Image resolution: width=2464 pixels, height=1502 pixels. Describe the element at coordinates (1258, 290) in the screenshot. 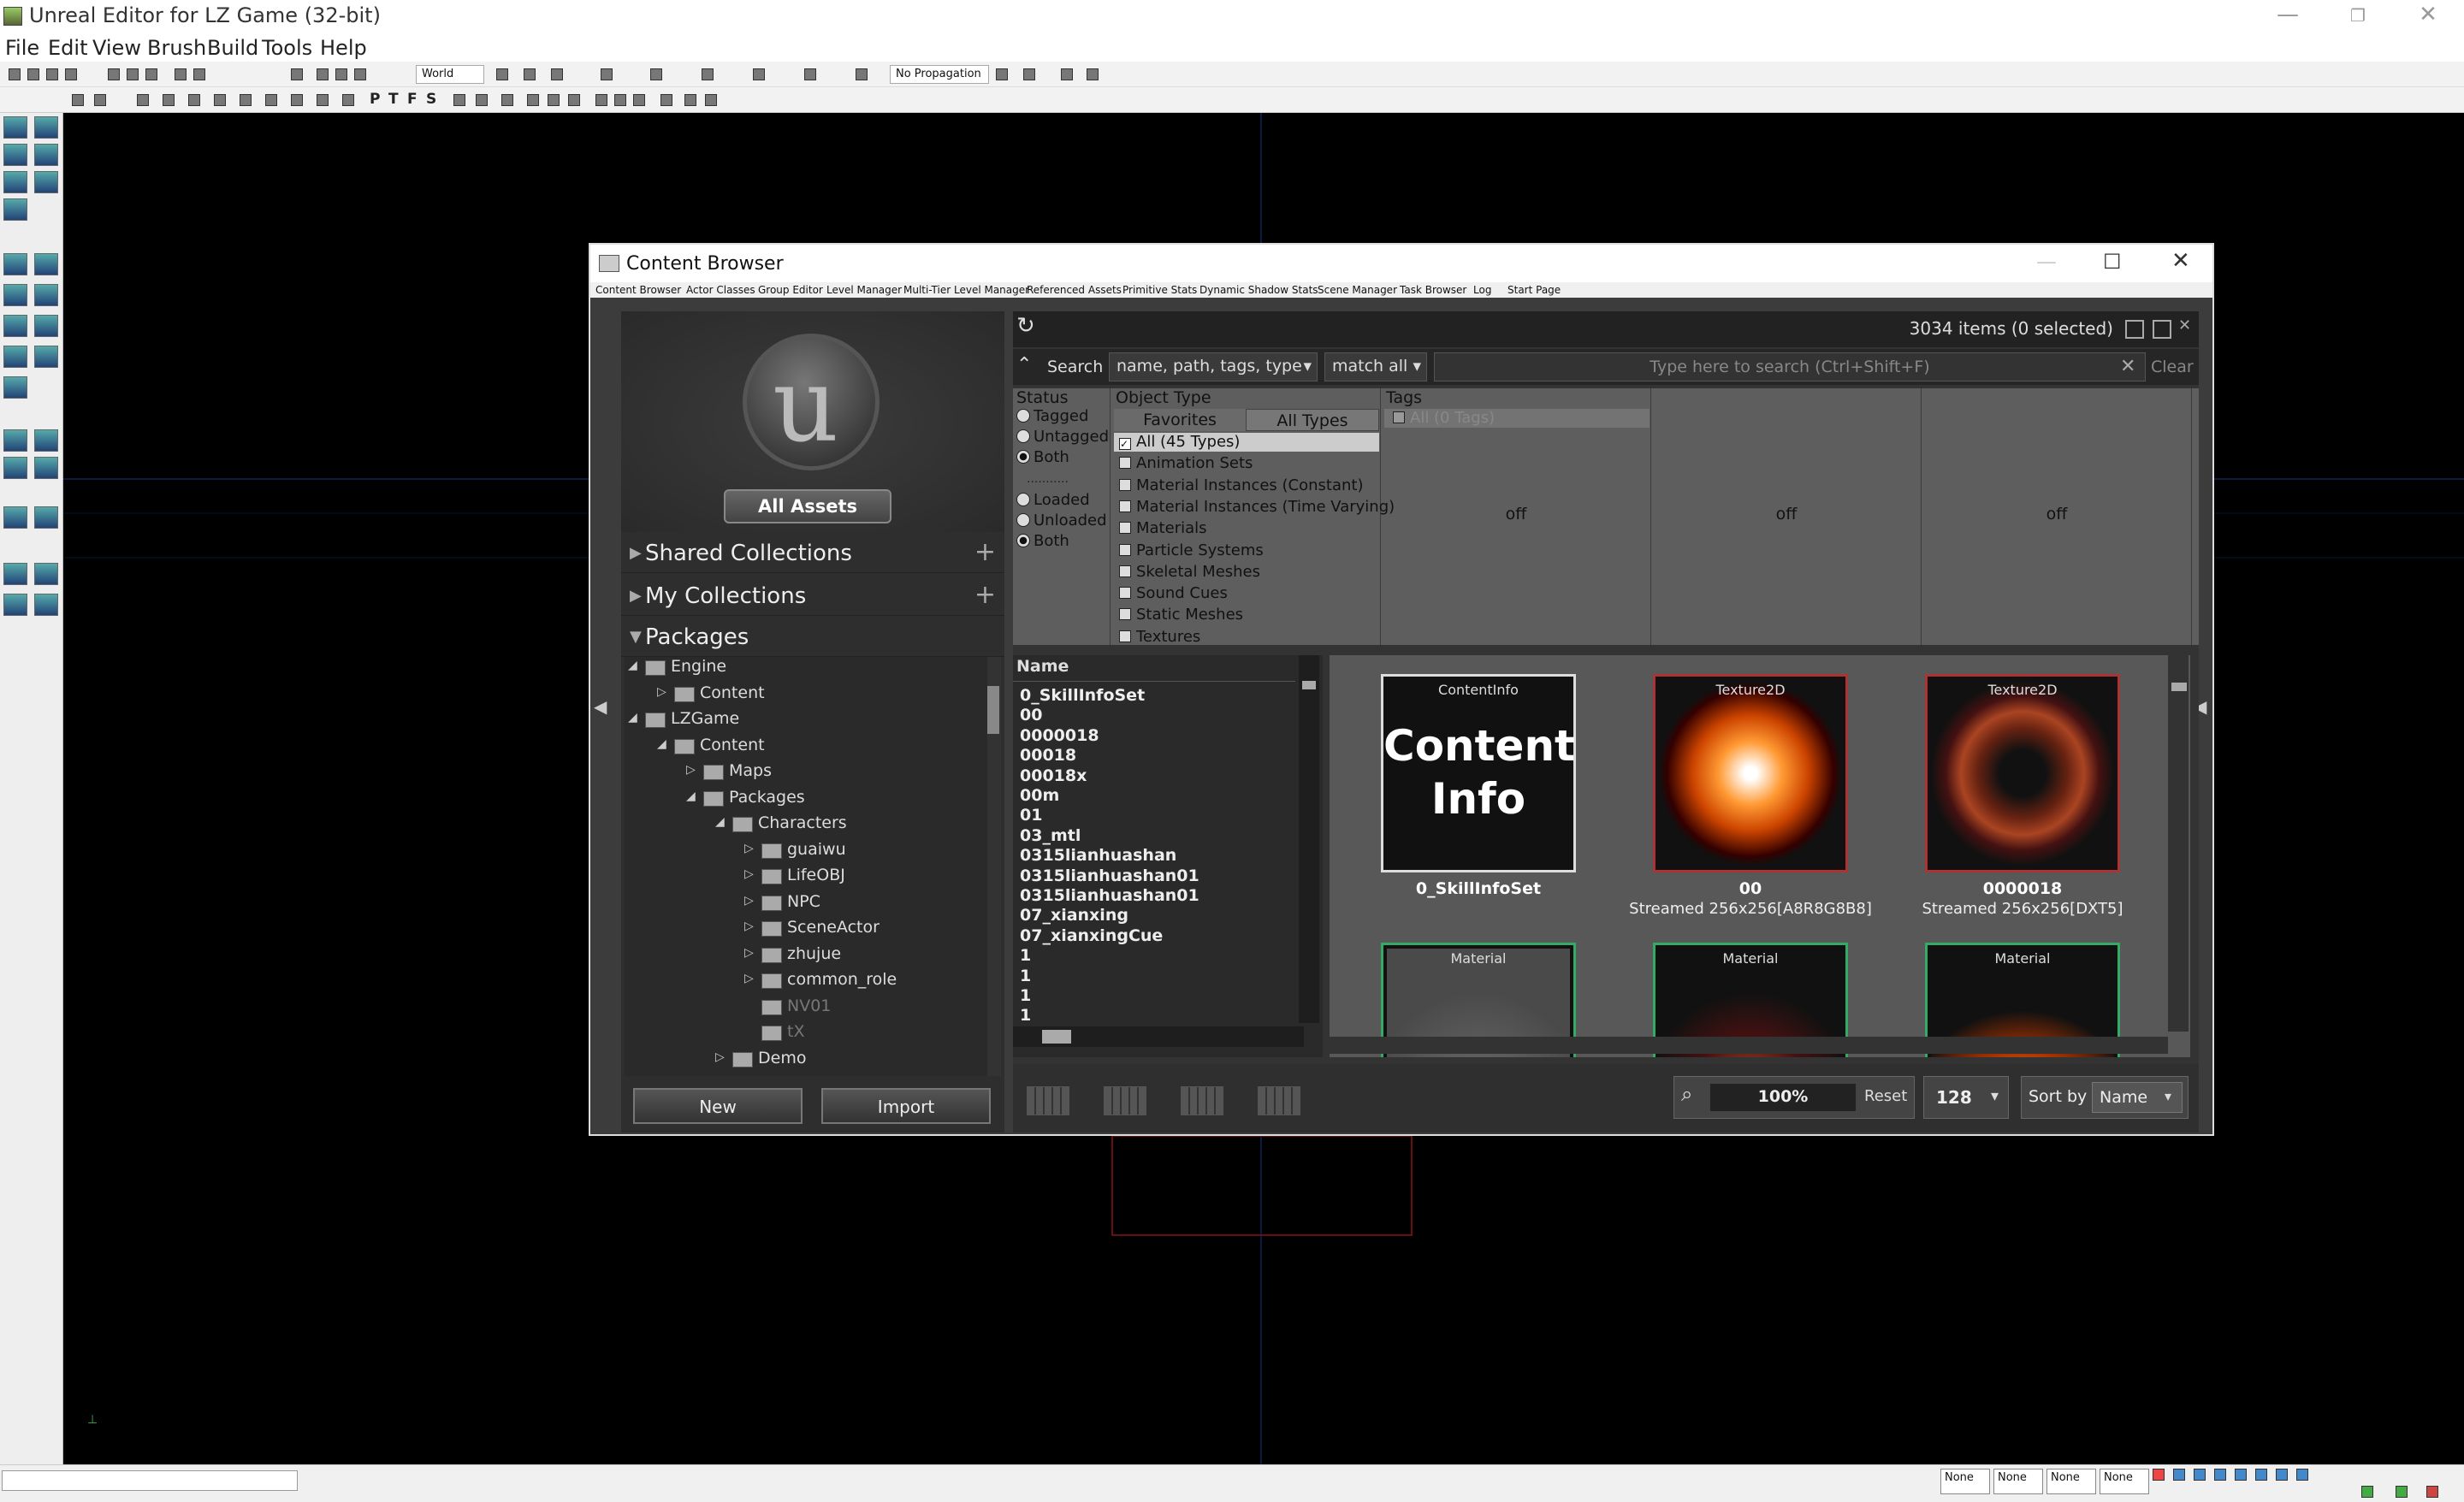

I see `tab-dynamic-shadow-stats: Dynamic Shadow Stats` at that location.